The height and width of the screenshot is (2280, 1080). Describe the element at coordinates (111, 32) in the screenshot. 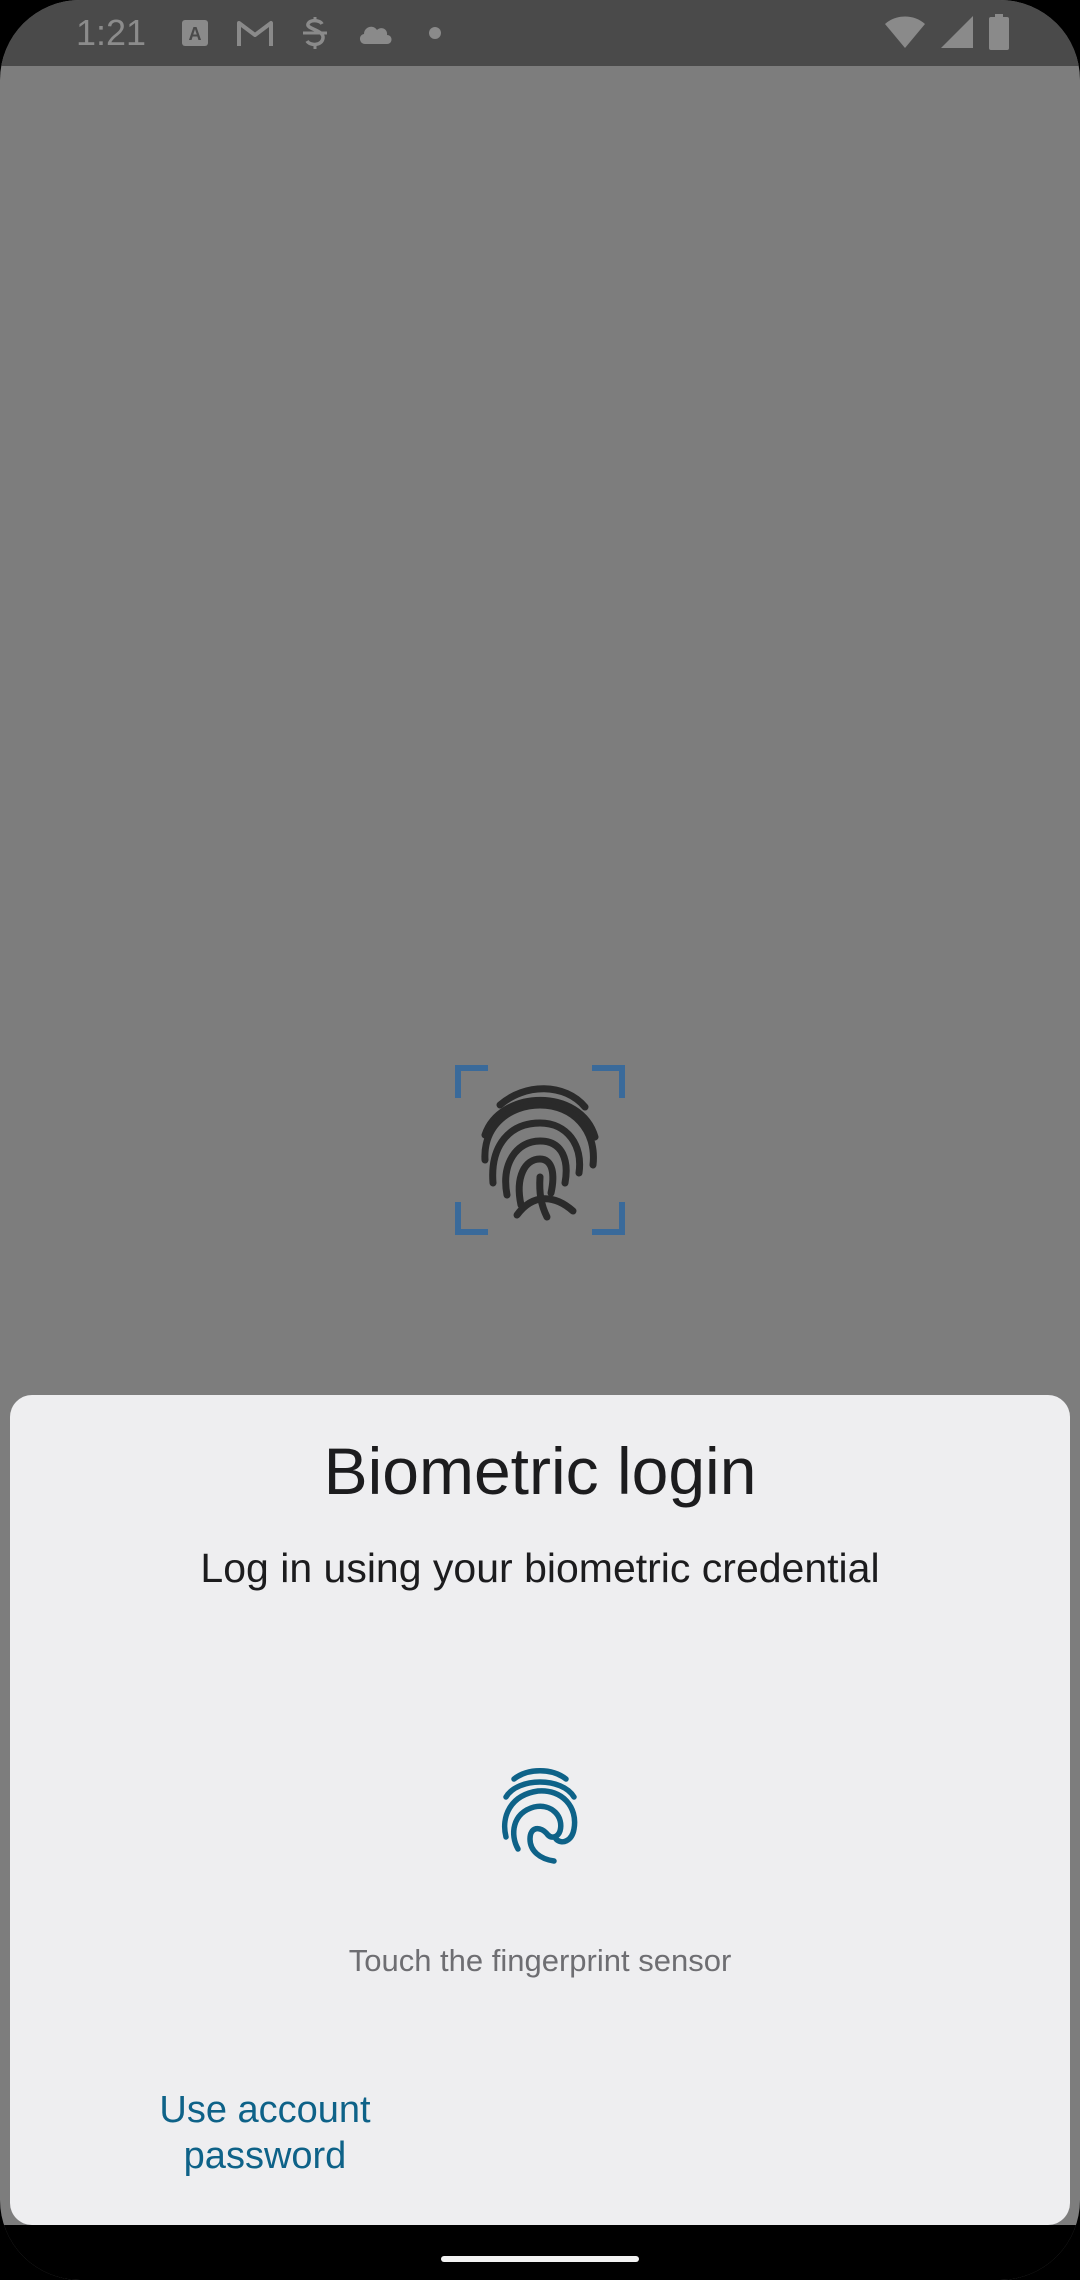

I see `status-time: 1:21` at that location.